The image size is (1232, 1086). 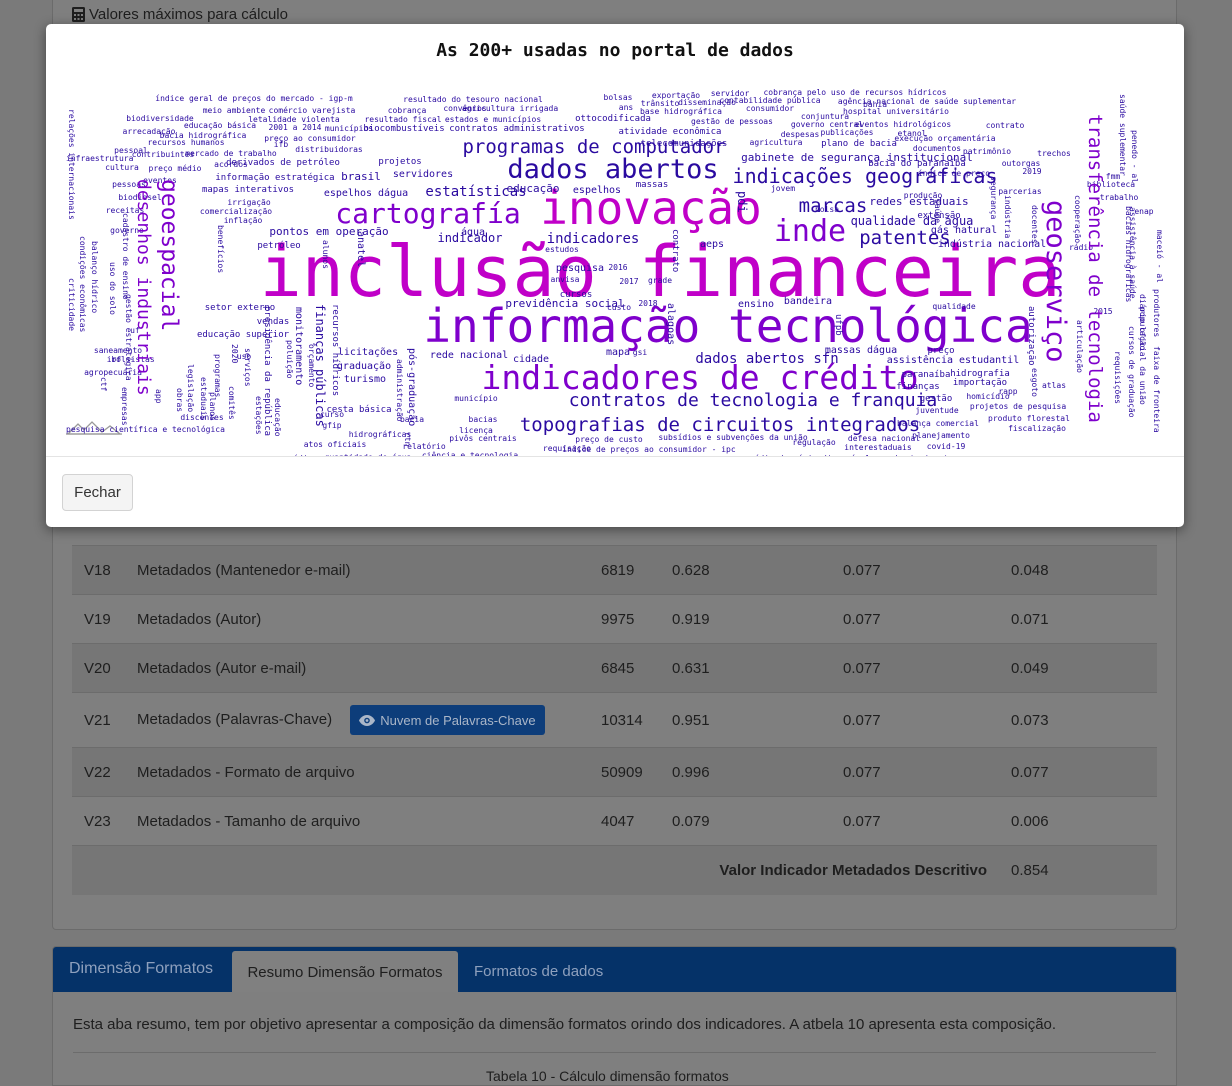 I want to click on cloud-word: bandeira, so click(x=808, y=301).